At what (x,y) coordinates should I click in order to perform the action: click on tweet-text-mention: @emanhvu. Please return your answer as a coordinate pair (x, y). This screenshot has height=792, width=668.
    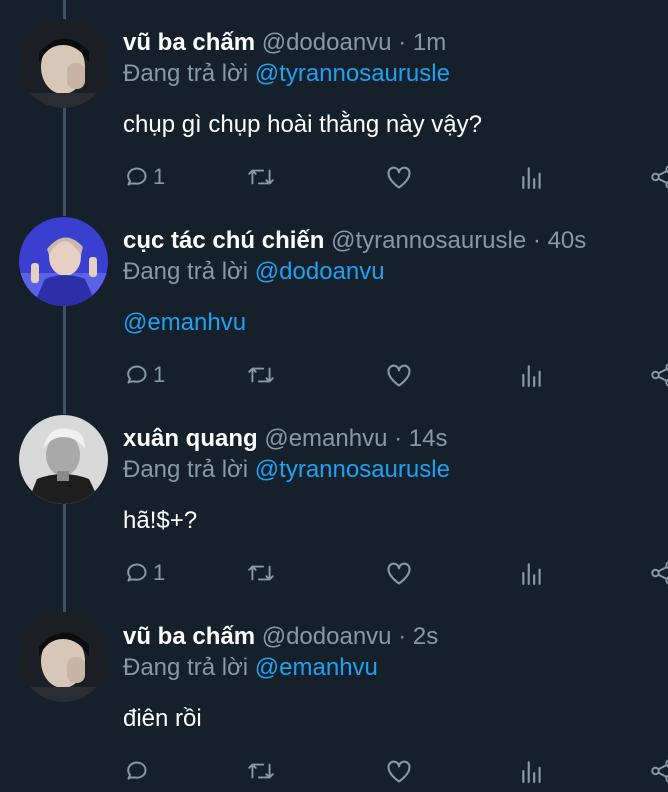
    Looking at the image, I should click on (184, 323).